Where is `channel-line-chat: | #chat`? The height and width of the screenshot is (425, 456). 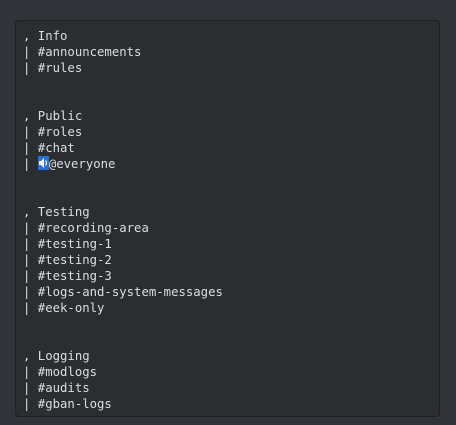
channel-line-chat: | #chat is located at coordinates (49, 148).